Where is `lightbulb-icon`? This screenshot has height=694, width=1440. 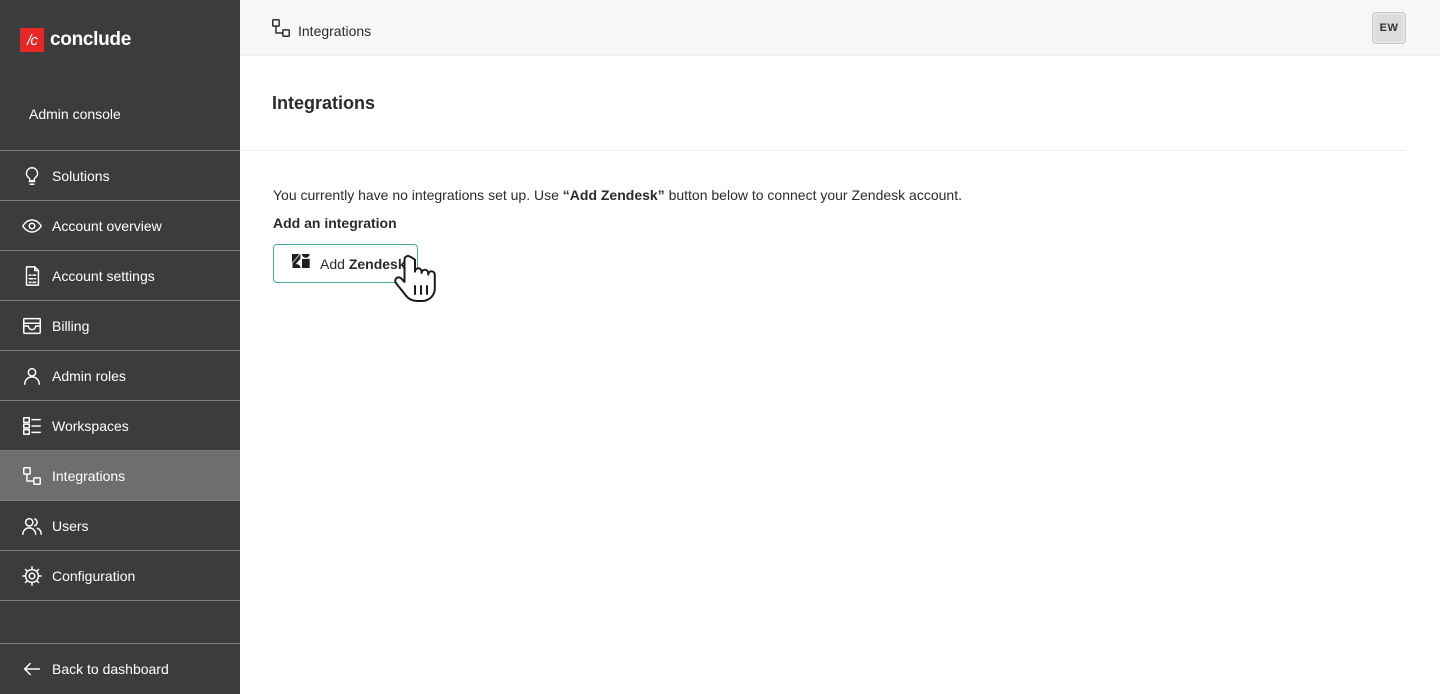 lightbulb-icon is located at coordinates (32, 176).